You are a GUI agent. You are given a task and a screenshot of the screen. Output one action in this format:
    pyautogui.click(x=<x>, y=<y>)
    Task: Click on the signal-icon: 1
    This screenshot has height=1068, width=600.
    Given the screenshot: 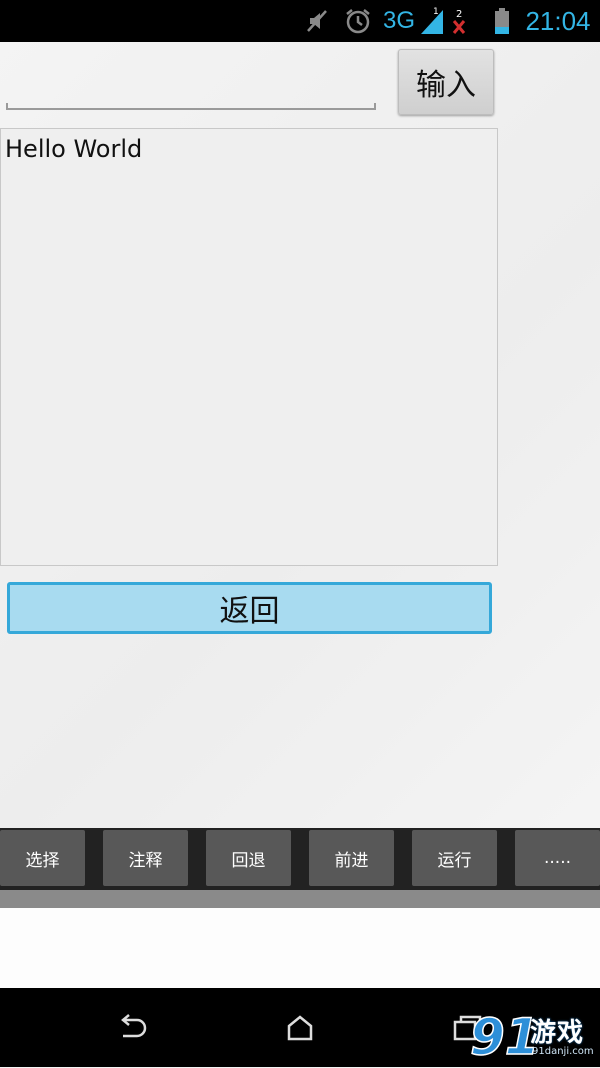 What is the action you would take?
    pyautogui.click(x=432, y=21)
    